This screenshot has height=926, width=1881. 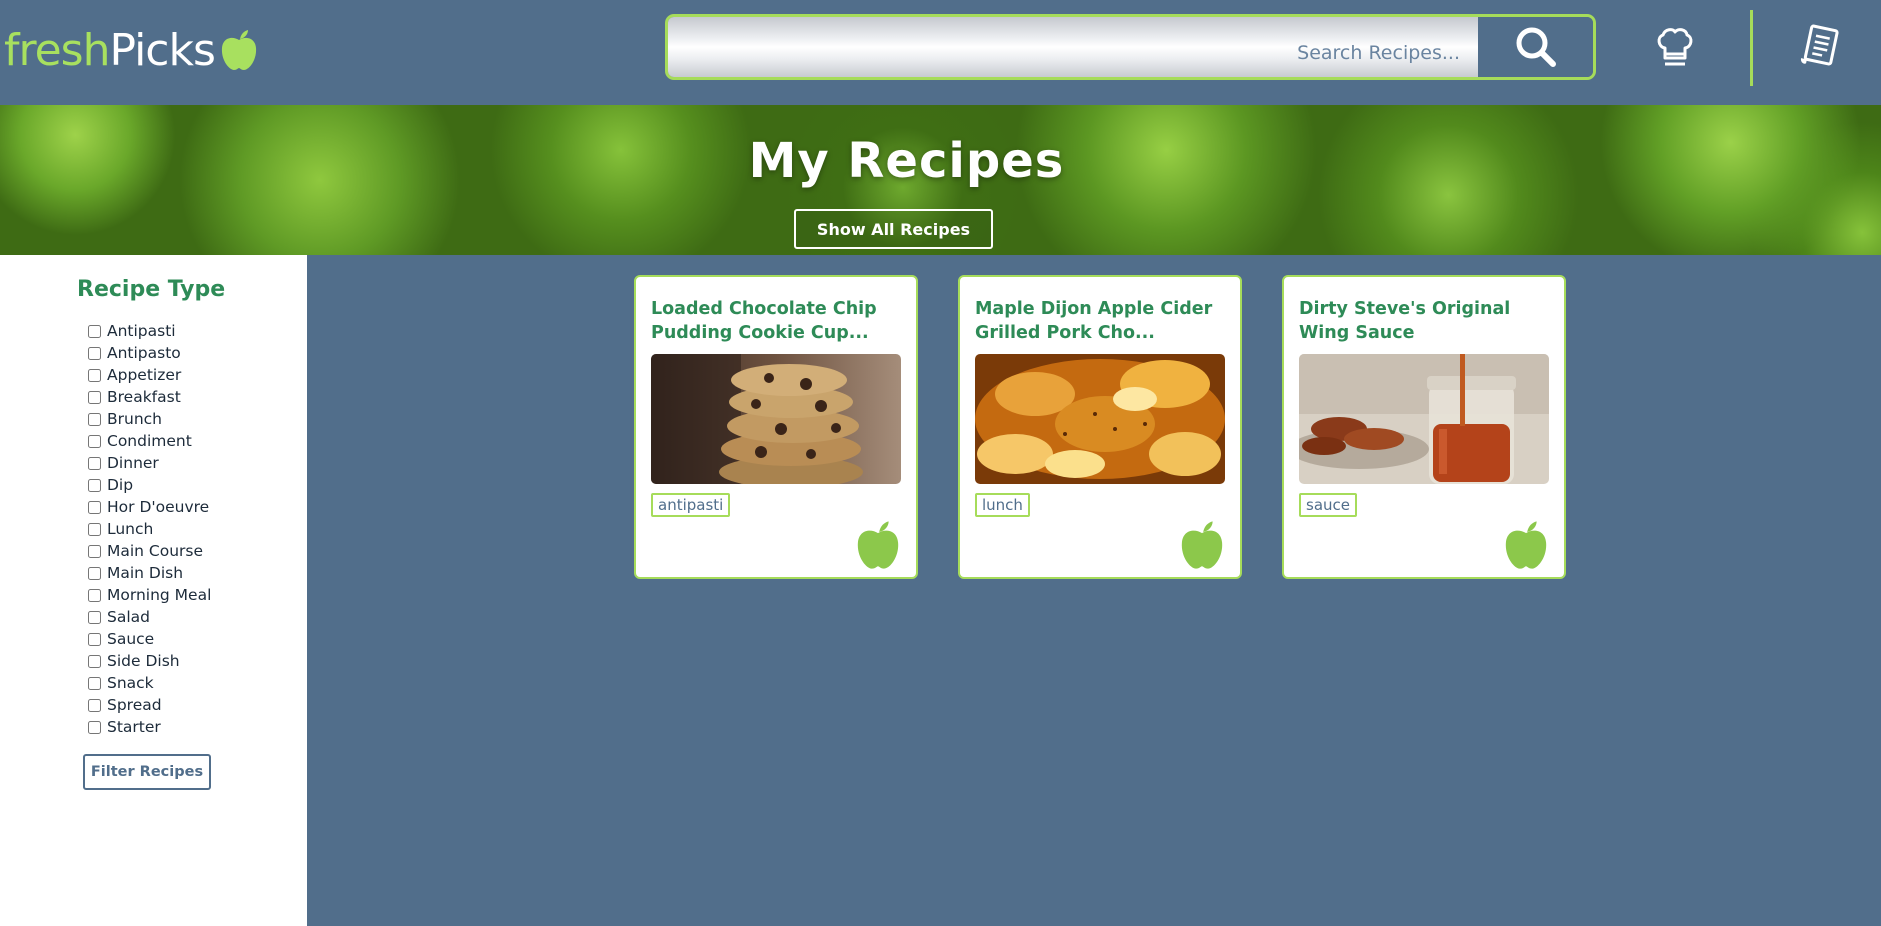 What do you see at coordinates (151, 289) in the screenshot?
I see `recipe-type-heading: Recipe Type` at bounding box center [151, 289].